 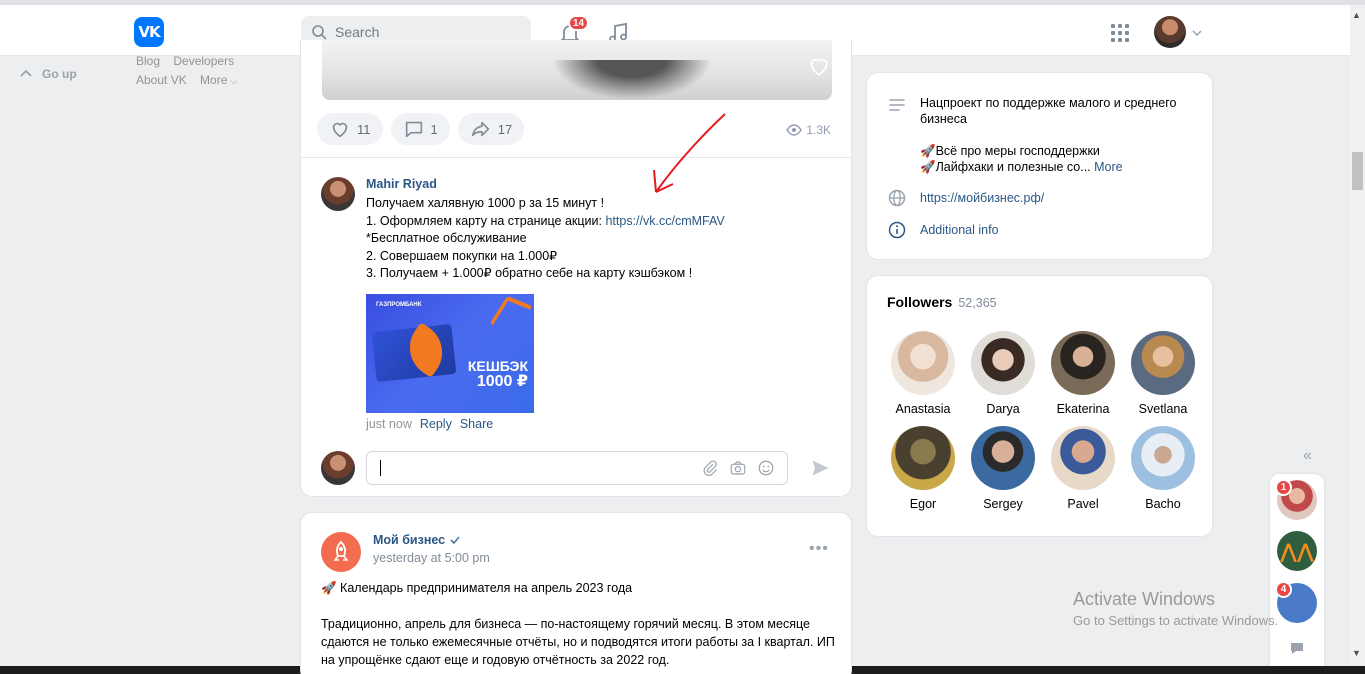 I want to click on rocket-icon, so click(x=341, y=550).